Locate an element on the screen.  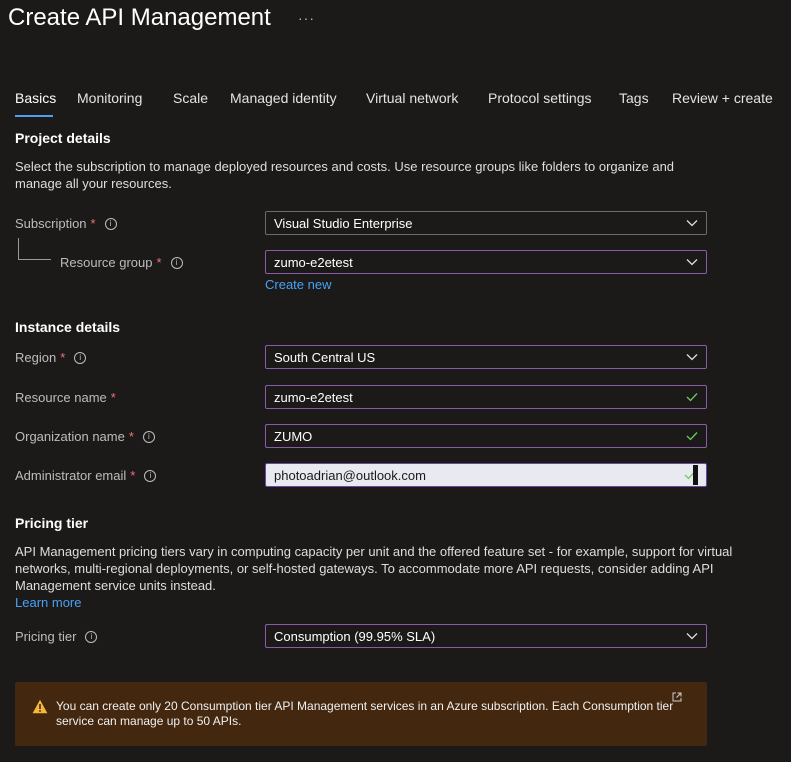
admin-email-value: photoadrian@outlook.com is located at coordinates (350, 475).